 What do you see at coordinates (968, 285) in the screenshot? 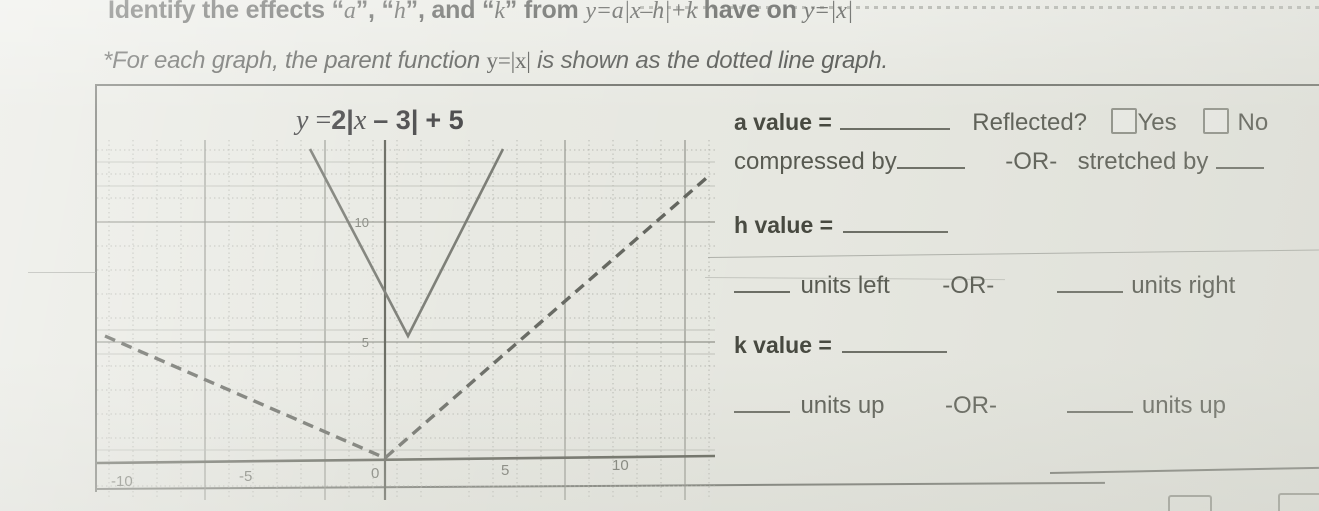
I see `or-label-h: -OR-` at bounding box center [968, 285].